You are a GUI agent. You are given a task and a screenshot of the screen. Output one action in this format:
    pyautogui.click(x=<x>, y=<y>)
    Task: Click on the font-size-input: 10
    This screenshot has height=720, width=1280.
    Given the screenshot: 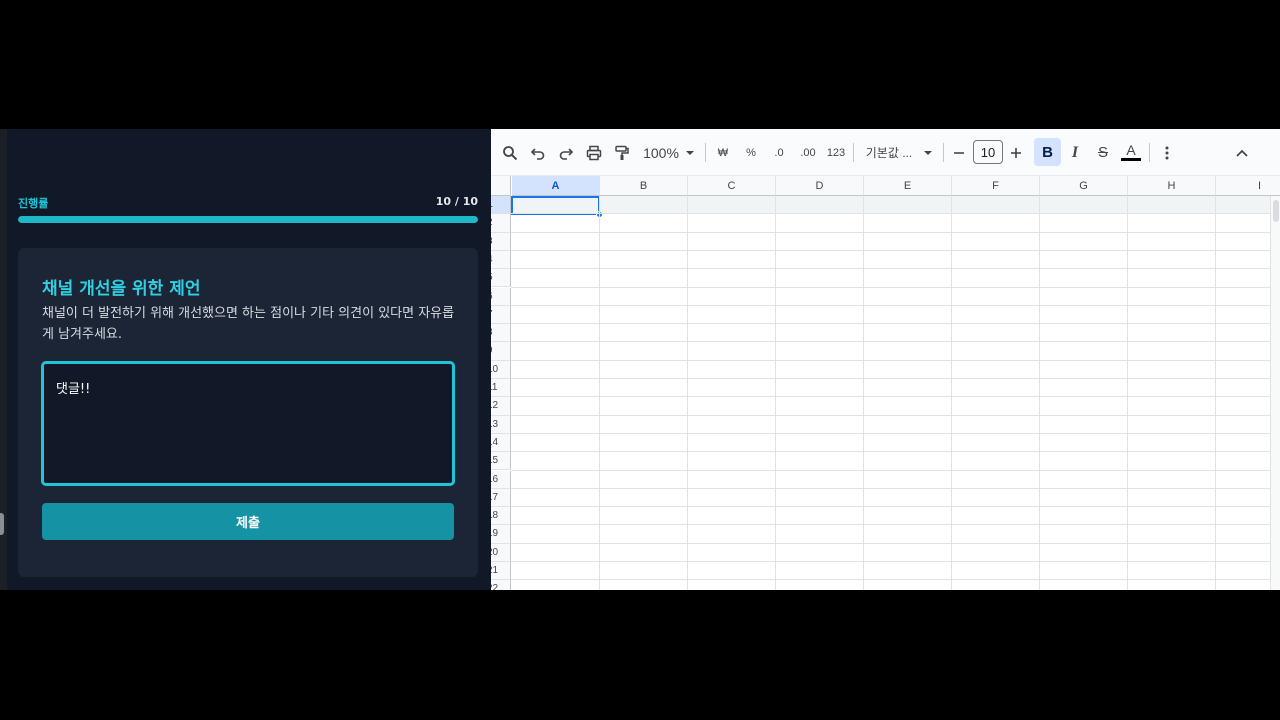 What is the action you would take?
    pyautogui.click(x=988, y=152)
    